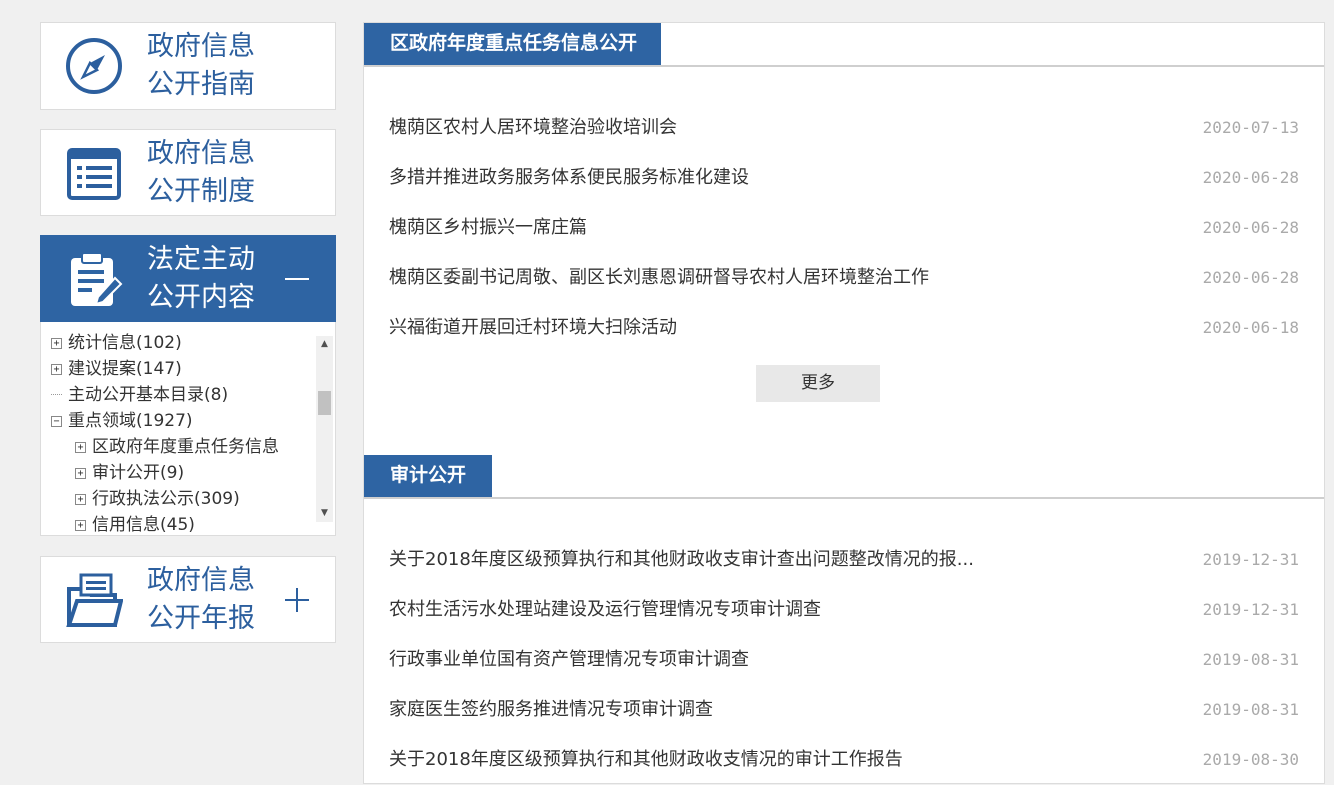 This screenshot has height=785, width=1334. I want to click on news-title: 槐荫区乡村振兴一席庄篇, so click(774, 228).